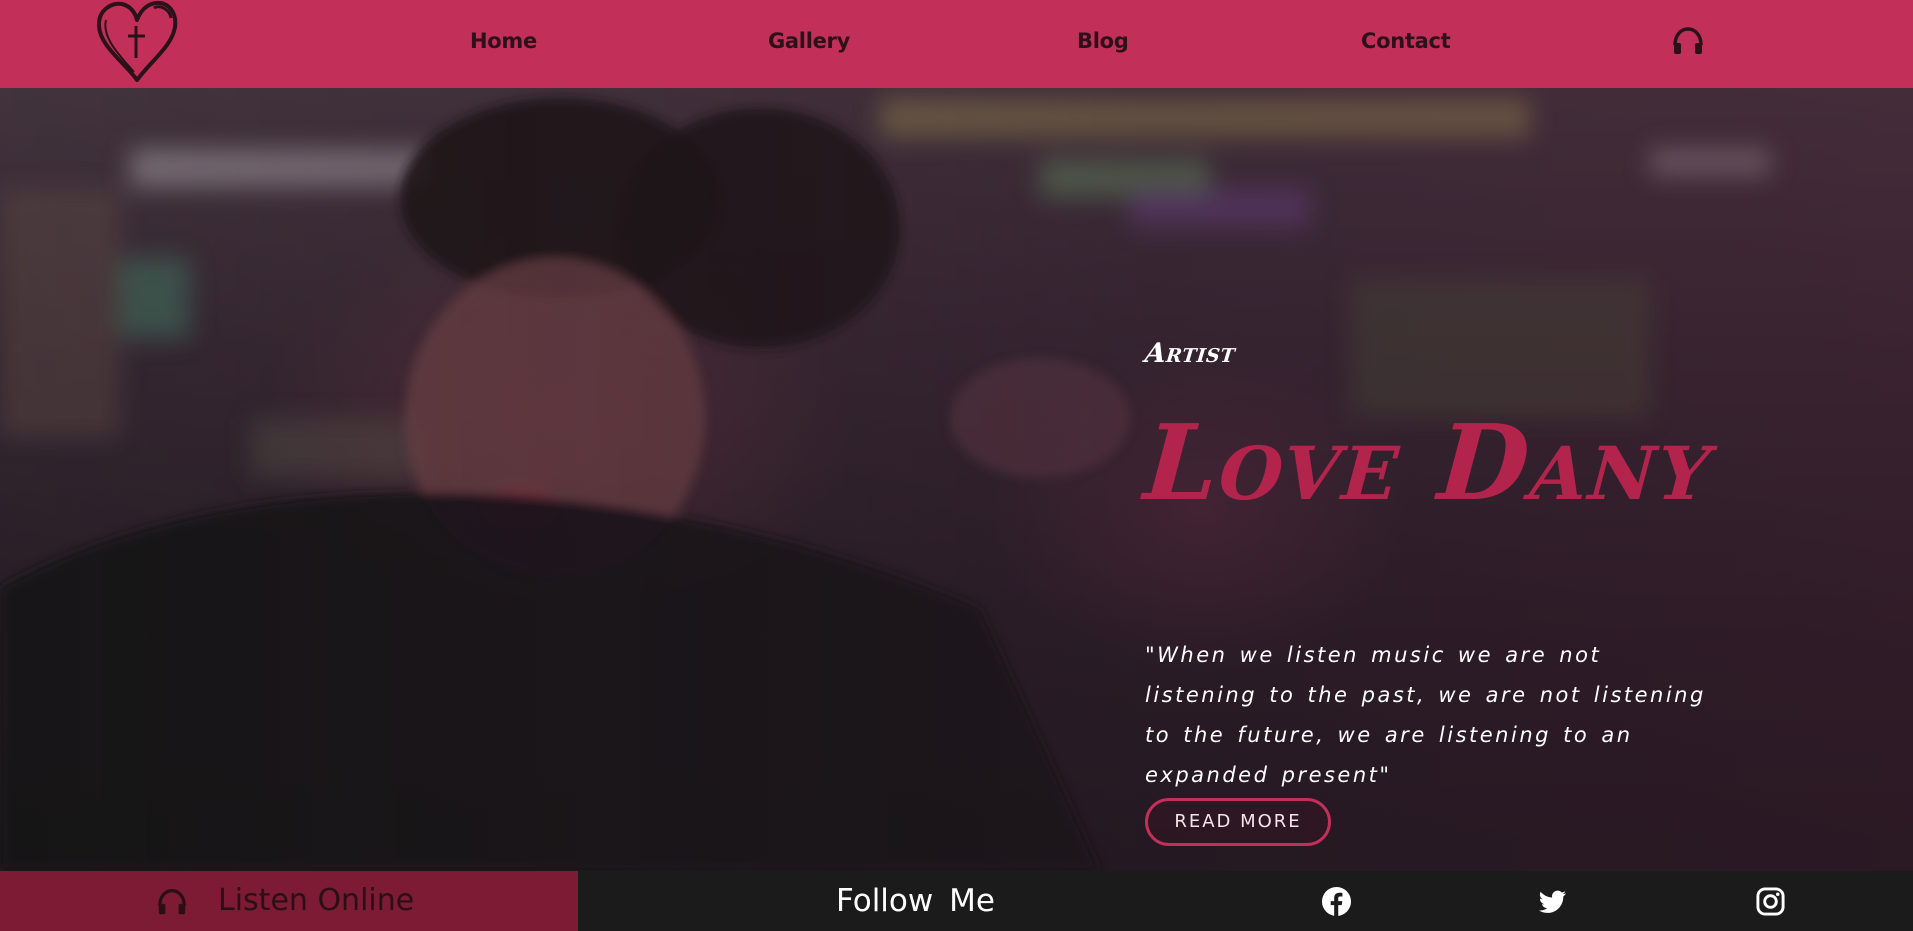  What do you see at coordinates (809, 41) in the screenshot?
I see `nav-link-gallery: Gallery` at bounding box center [809, 41].